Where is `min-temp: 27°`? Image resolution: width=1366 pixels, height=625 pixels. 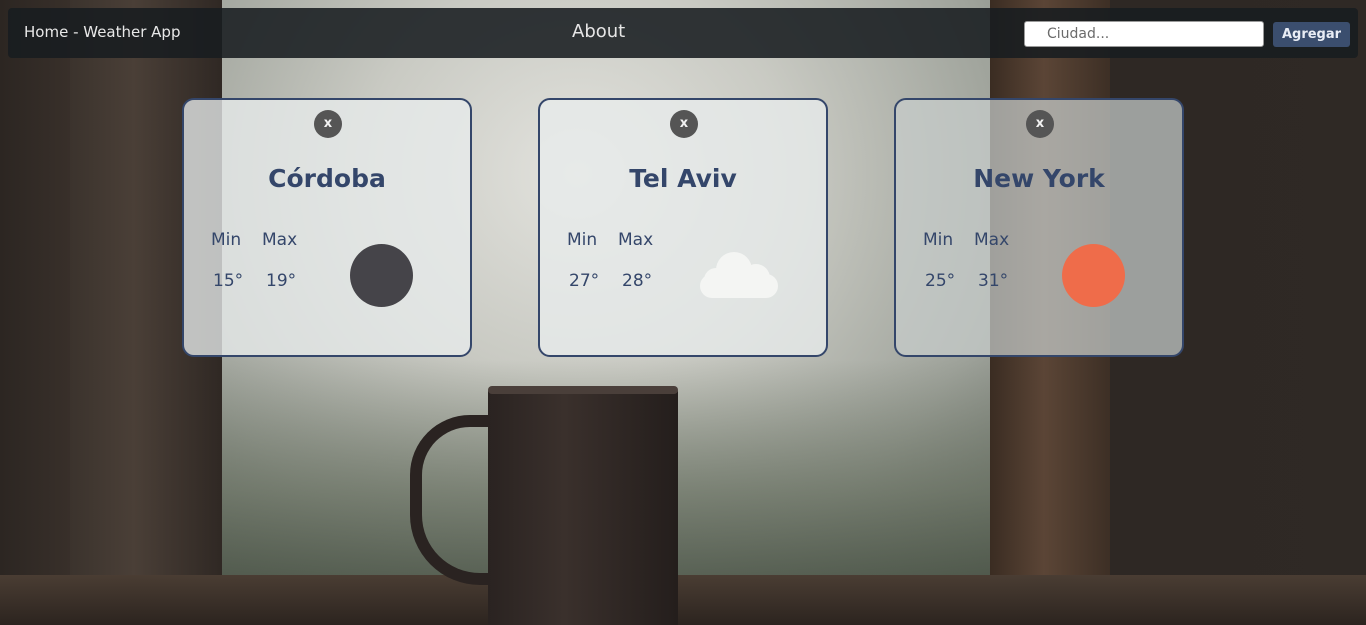 min-temp: 27° is located at coordinates (584, 281).